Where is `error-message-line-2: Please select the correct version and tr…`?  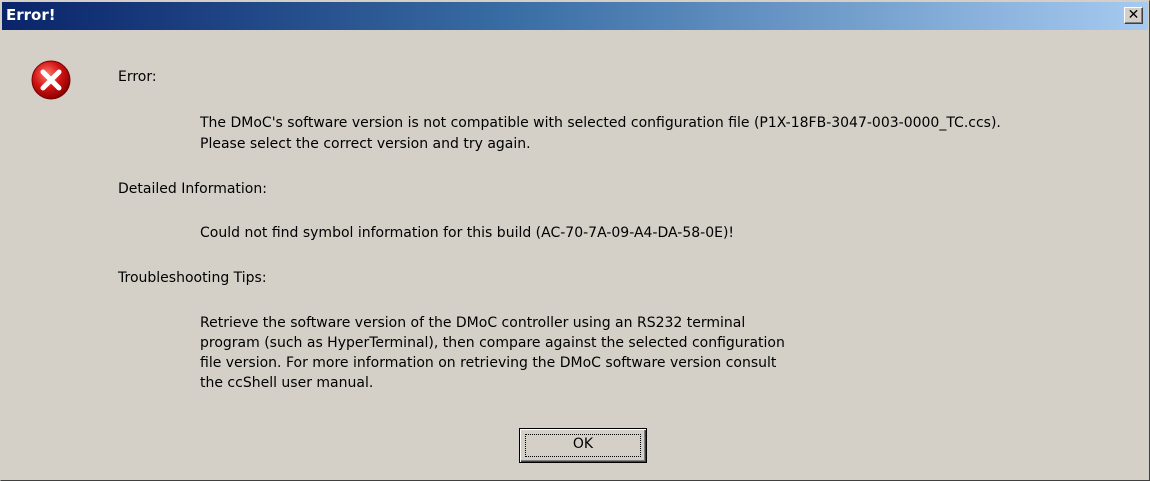 error-message-line-2: Please select the correct version and tr… is located at coordinates (365, 144).